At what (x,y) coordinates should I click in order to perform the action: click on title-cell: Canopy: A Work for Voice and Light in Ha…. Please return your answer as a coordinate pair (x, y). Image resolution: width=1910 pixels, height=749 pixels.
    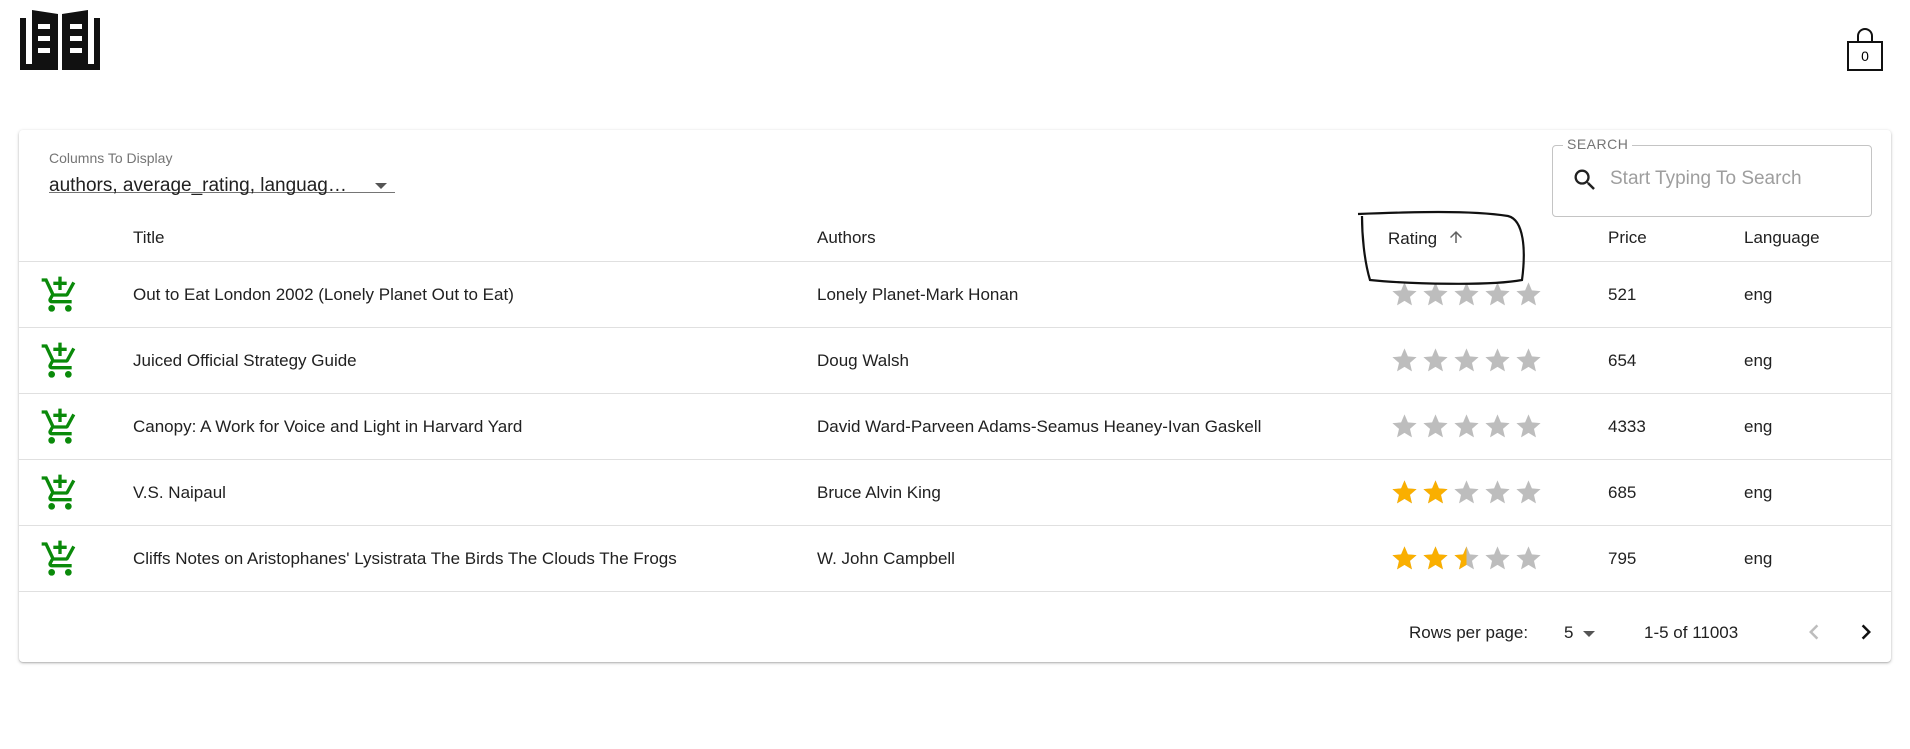
    Looking at the image, I should click on (475, 426).